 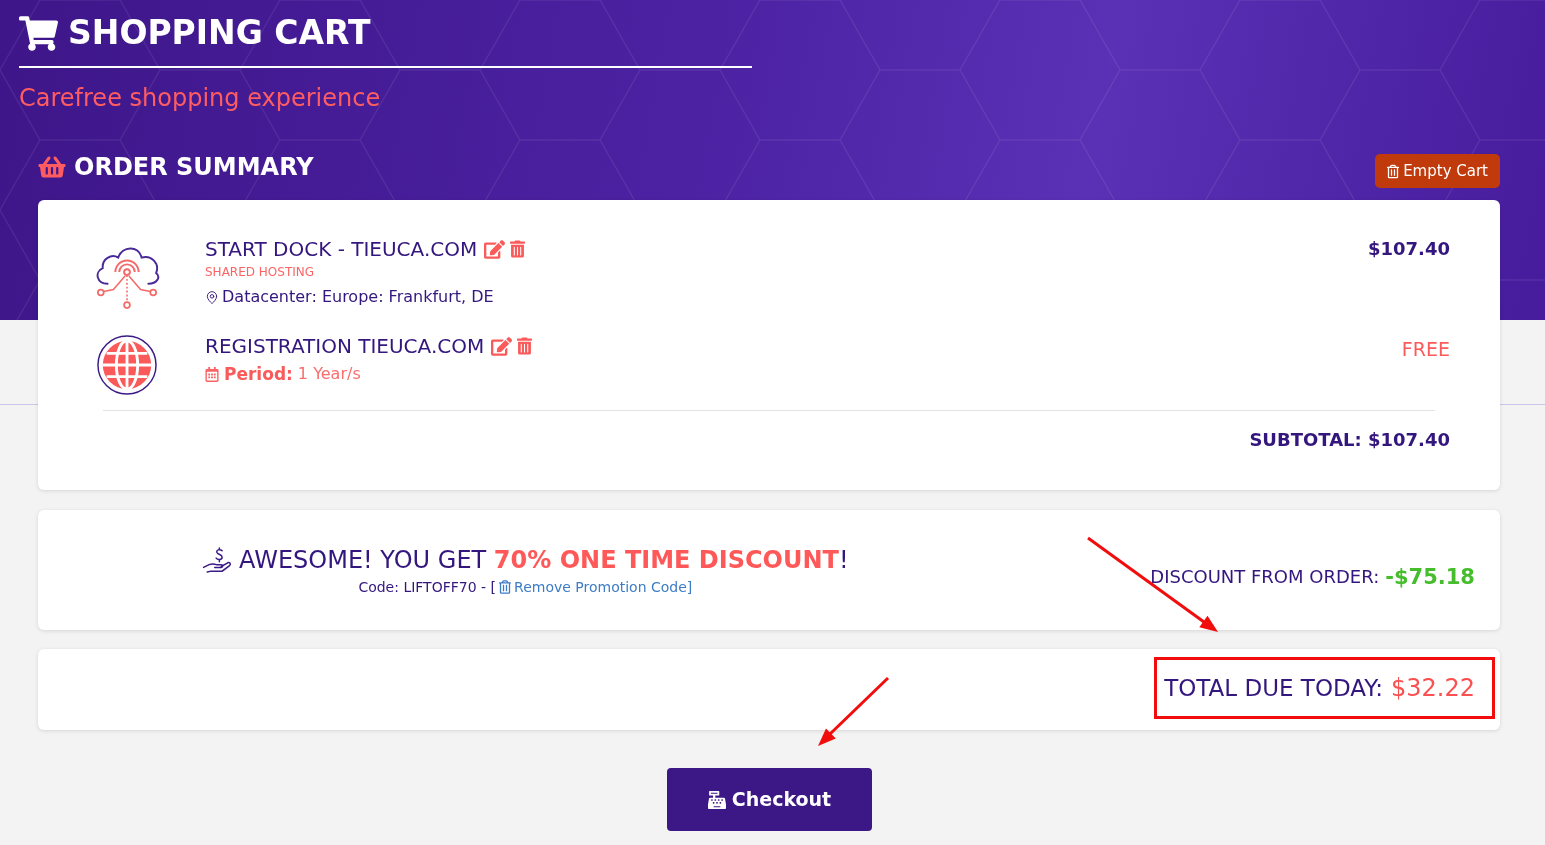 What do you see at coordinates (769, 799) in the screenshot?
I see `checkout-button: Checkout` at bounding box center [769, 799].